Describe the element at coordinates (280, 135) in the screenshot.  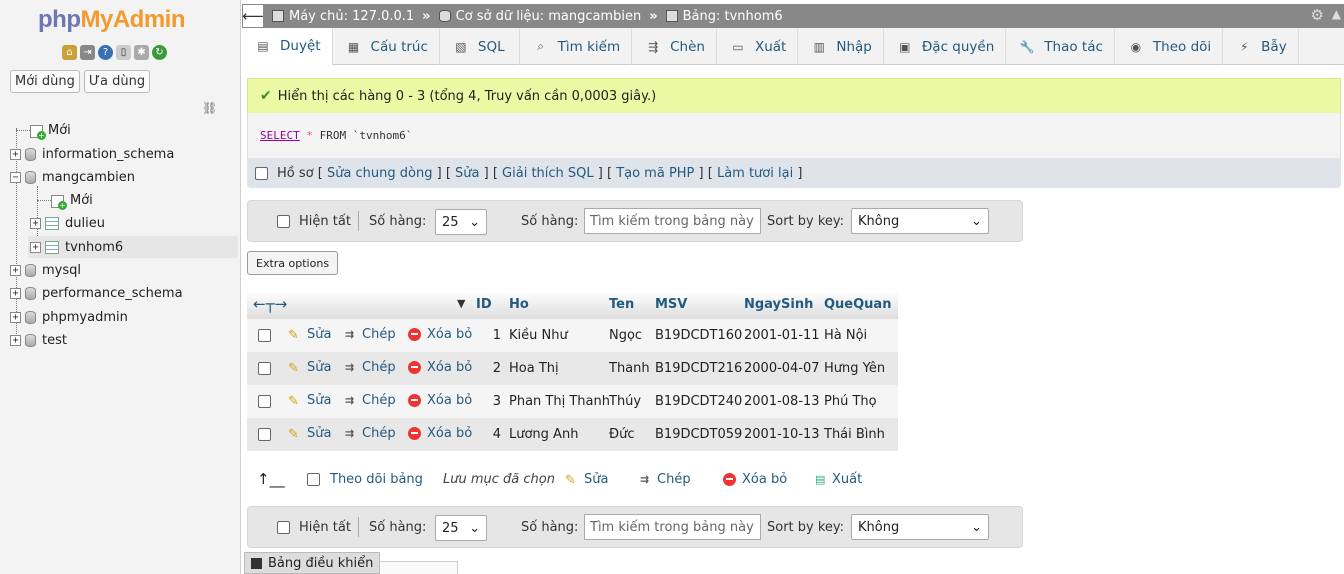
I see `sql-keyword: SELECT` at that location.